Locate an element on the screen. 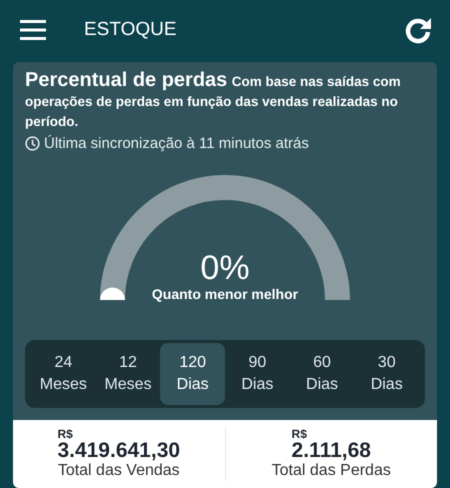  period-tab: 30 Dias is located at coordinates (387, 374).